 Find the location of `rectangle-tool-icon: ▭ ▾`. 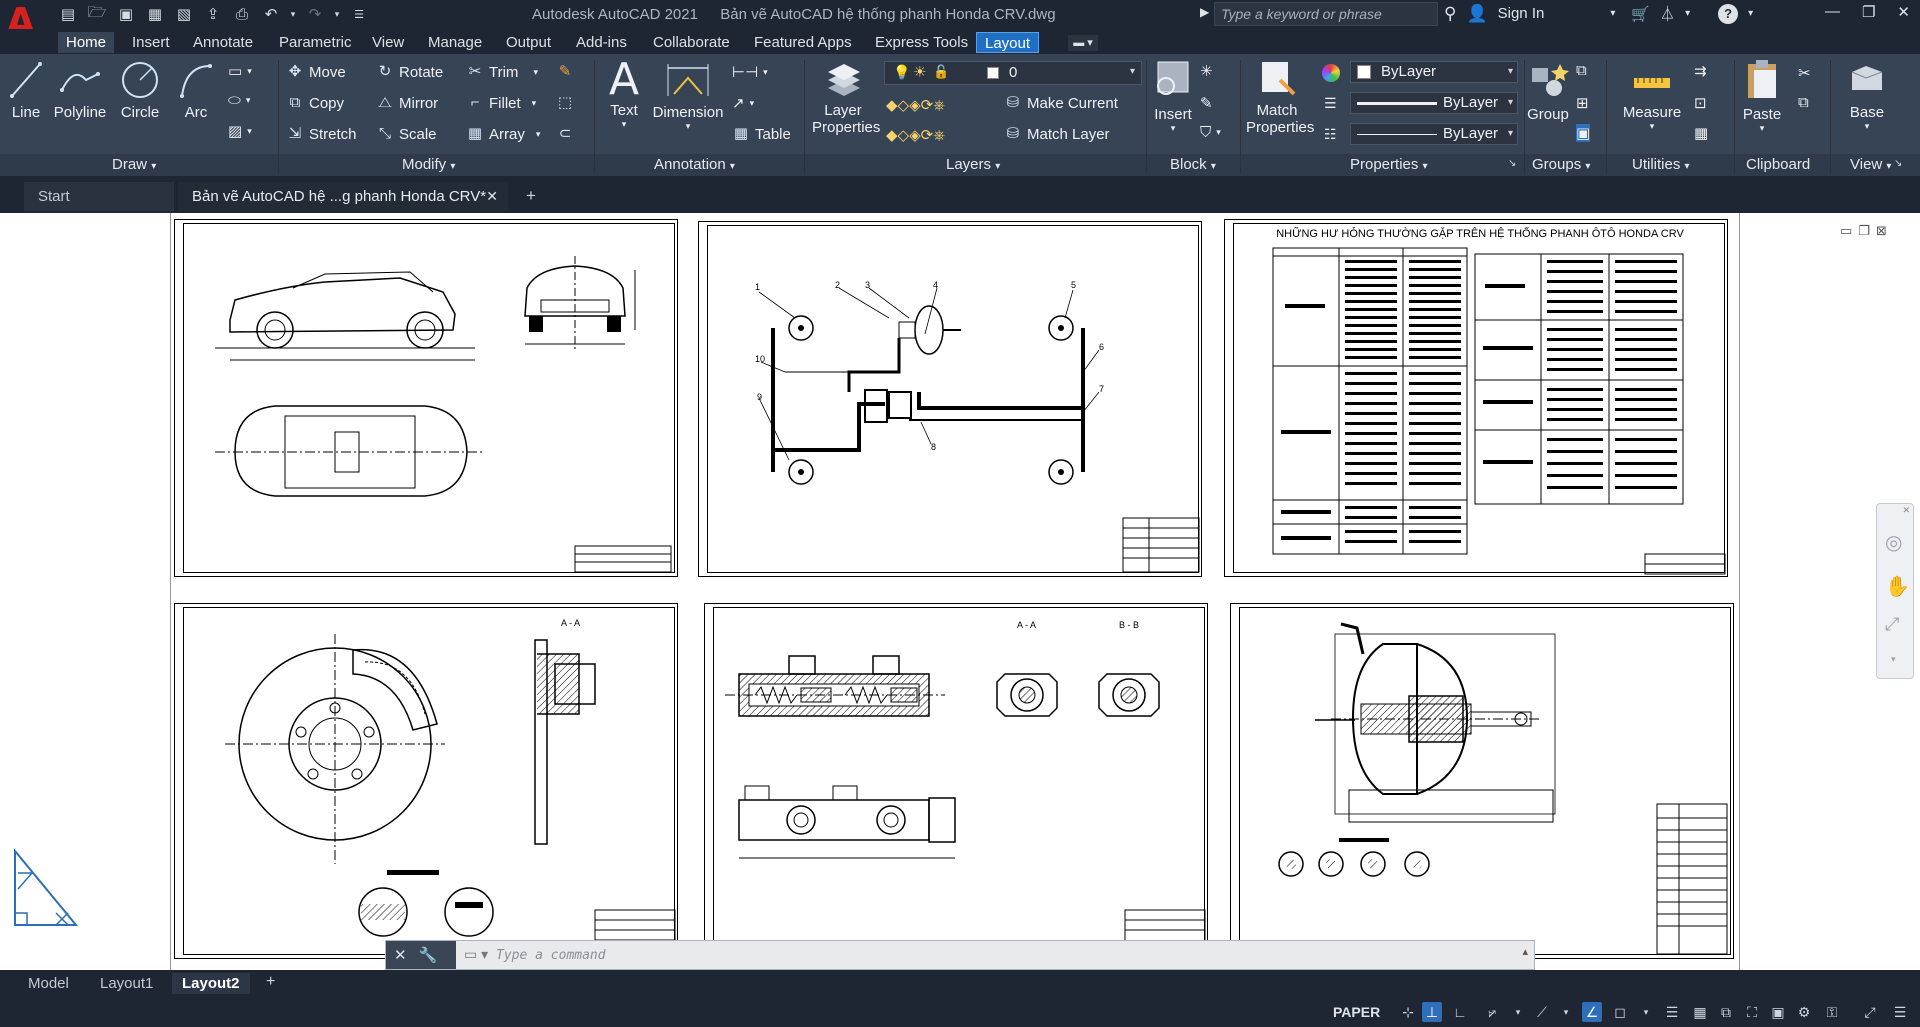

rectangle-tool-icon: ▭ ▾ is located at coordinates (240, 71).